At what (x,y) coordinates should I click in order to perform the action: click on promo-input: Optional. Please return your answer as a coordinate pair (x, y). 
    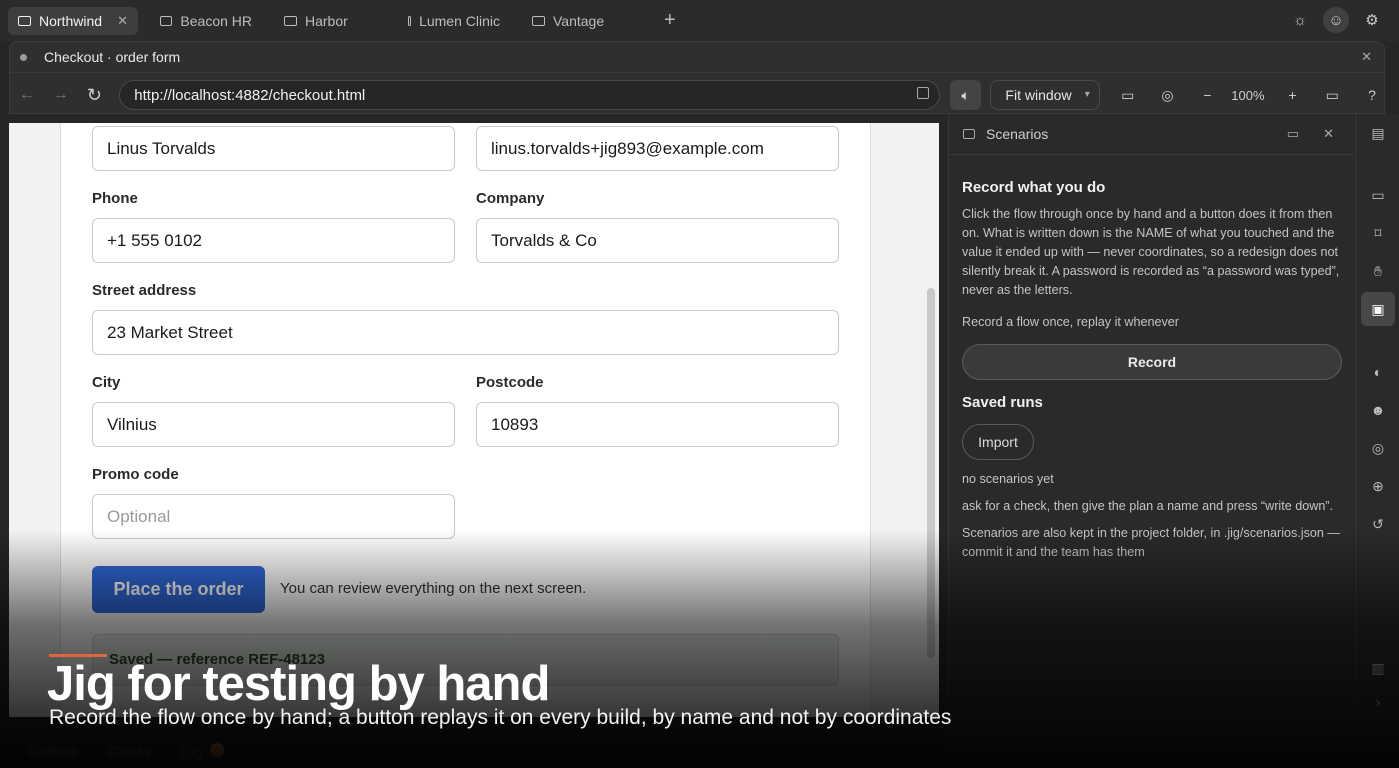
    Looking at the image, I should click on (273, 516).